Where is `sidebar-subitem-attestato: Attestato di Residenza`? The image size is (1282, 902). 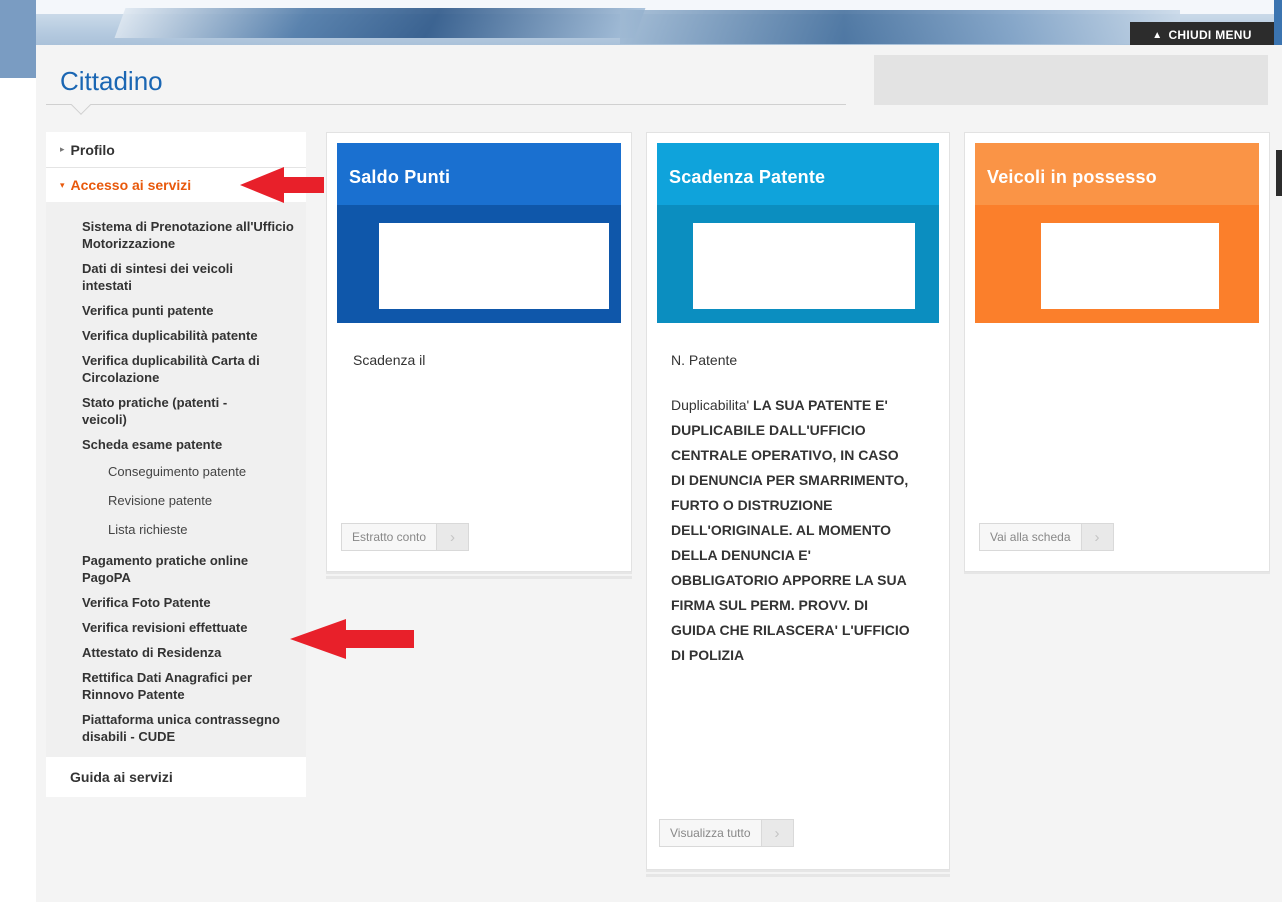 sidebar-subitem-attestato: Attestato di Residenza is located at coordinates (176, 652).